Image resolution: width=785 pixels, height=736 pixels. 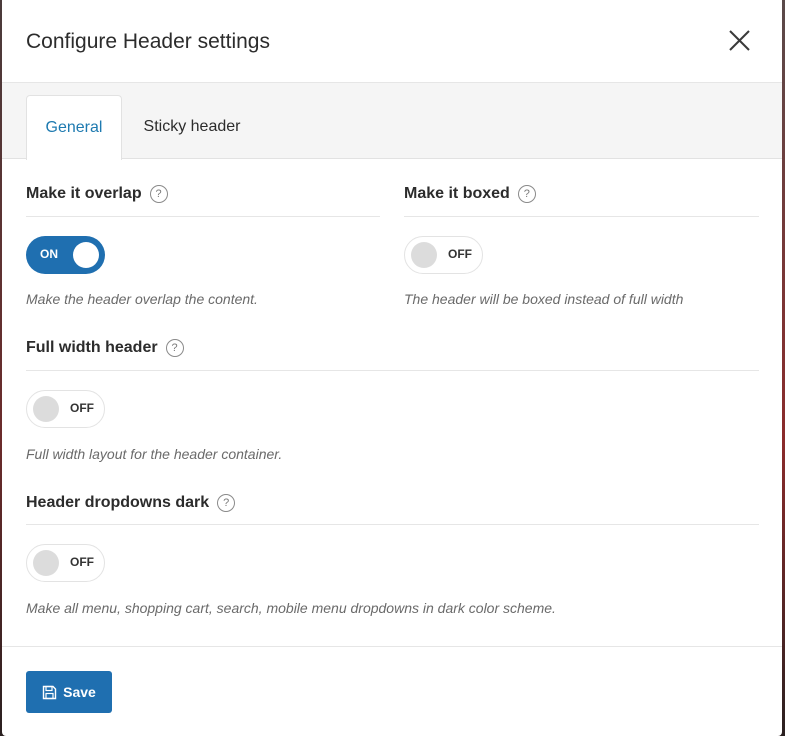 What do you see at coordinates (65, 255) in the screenshot?
I see `overlap-toggle: ON` at bounding box center [65, 255].